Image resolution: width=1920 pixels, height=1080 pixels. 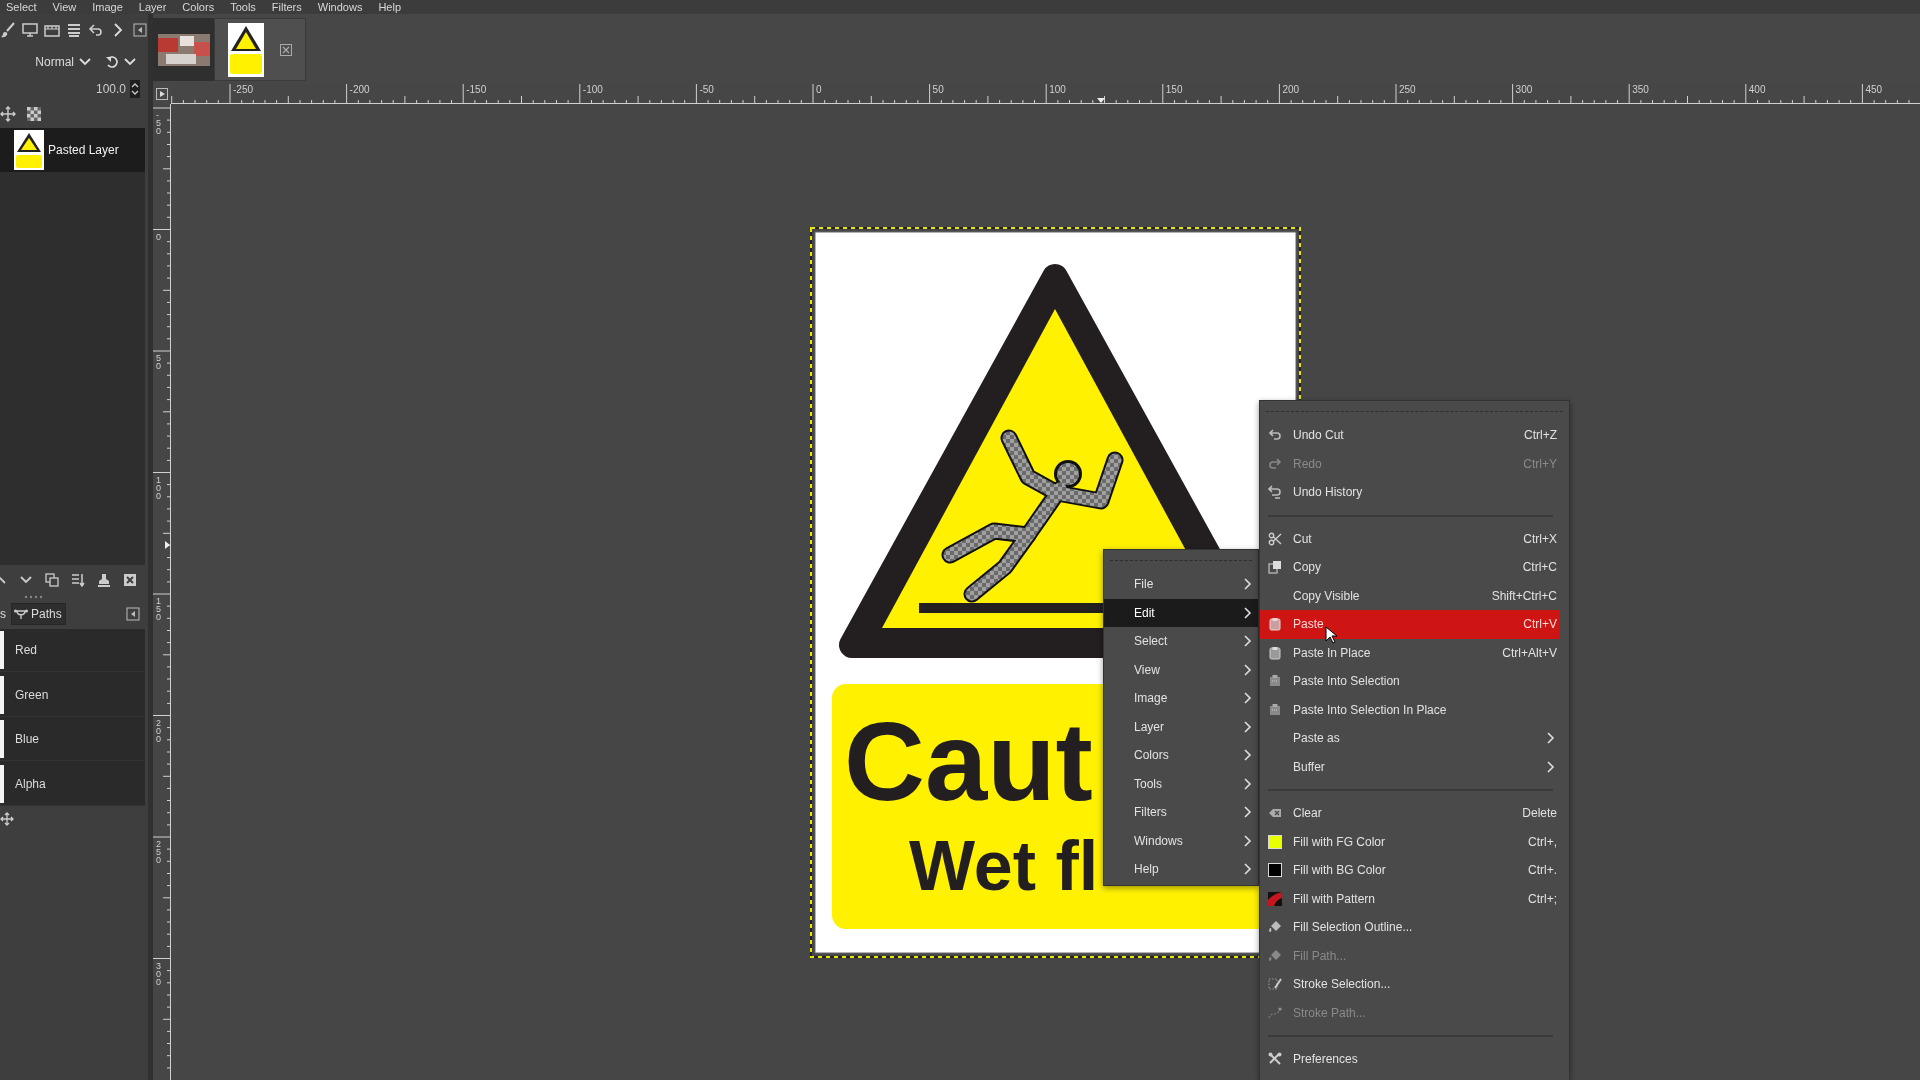 What do you see at coordinates (107, 7) in the screenshot?
I see `menu-bar-item: Image` at bounding box center [107, 7].